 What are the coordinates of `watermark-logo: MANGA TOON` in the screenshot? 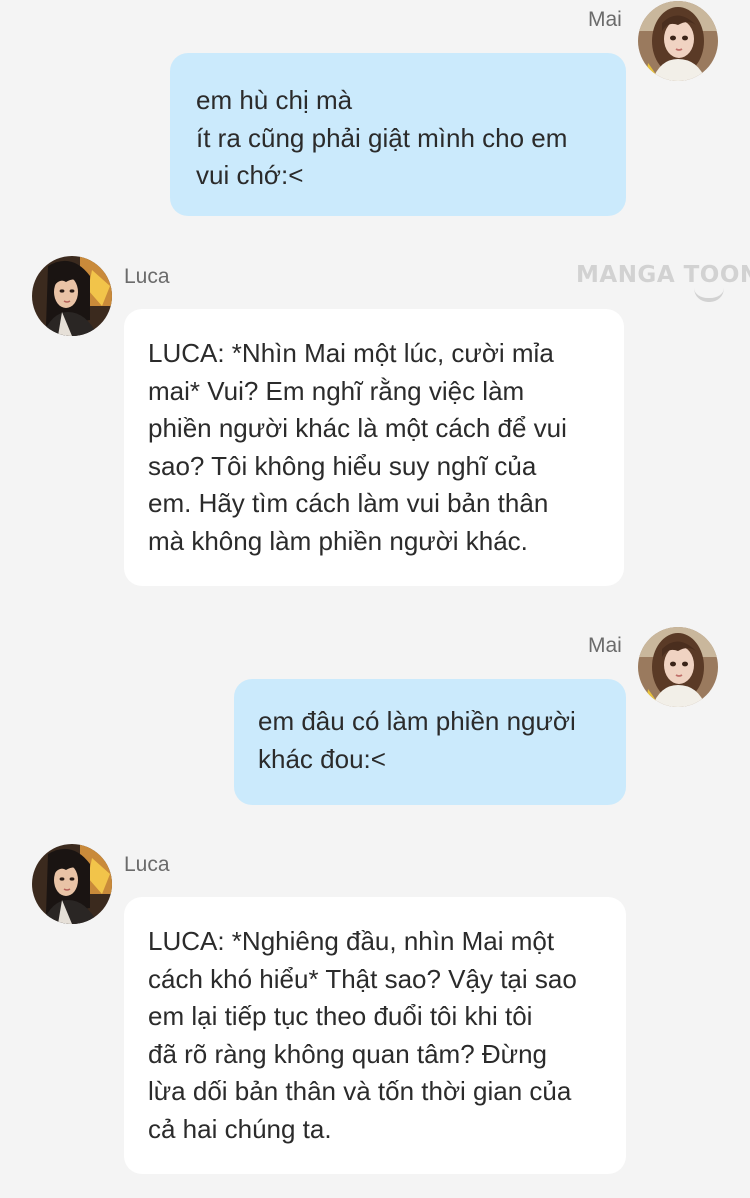 It's located at (663, 282).